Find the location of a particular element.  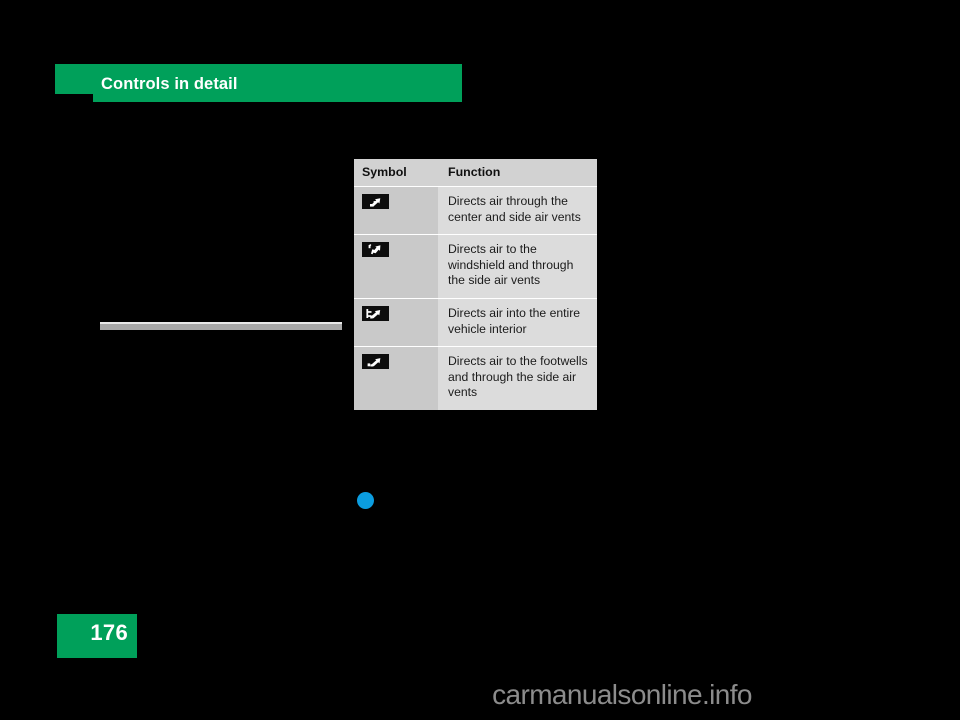

table-header-row: Symbol Function is located at coordinates (475, 173).